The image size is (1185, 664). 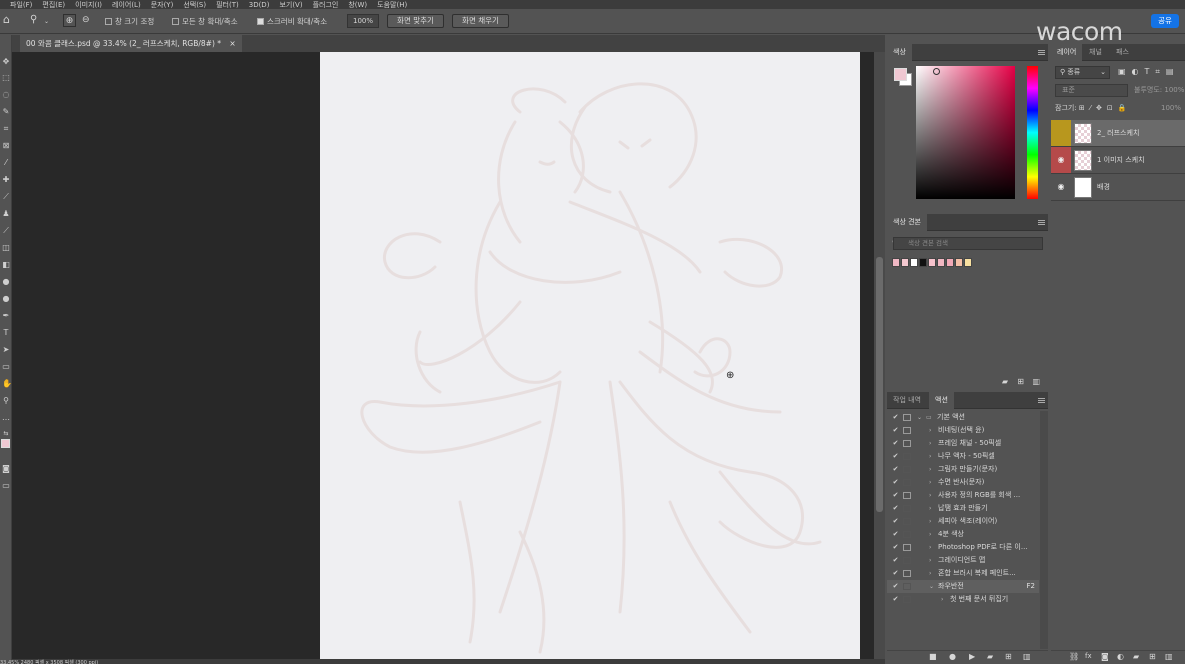 I want to click on blend-mode-select: 표준, so click(x=1091, y=90).